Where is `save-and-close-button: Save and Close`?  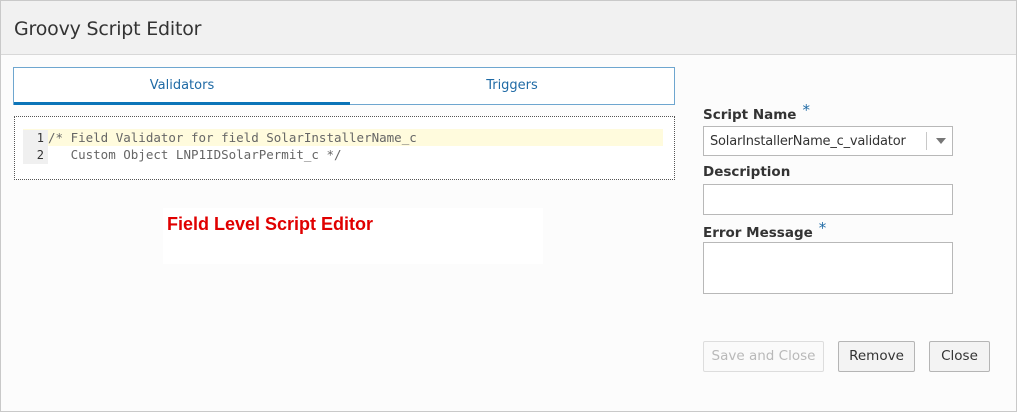
save-and-close-button: Save and Close is located at coordinates (763, 356).